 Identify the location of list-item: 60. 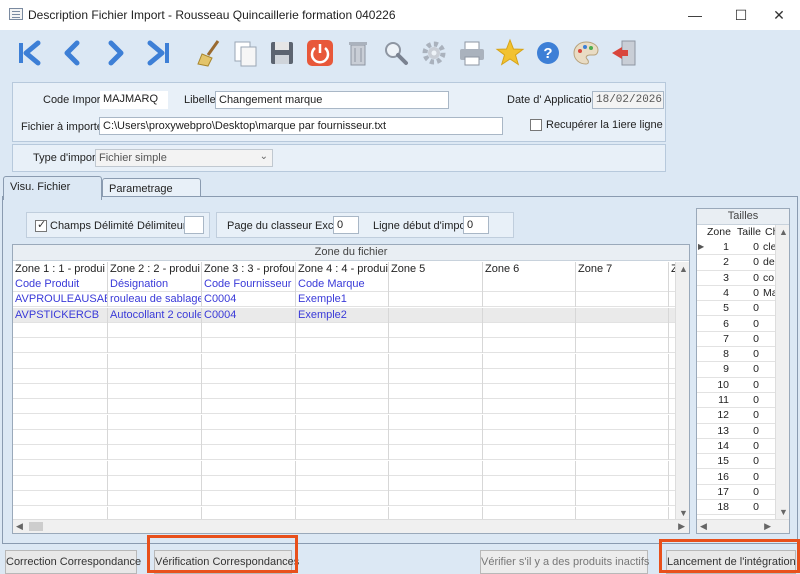
(736, 324).